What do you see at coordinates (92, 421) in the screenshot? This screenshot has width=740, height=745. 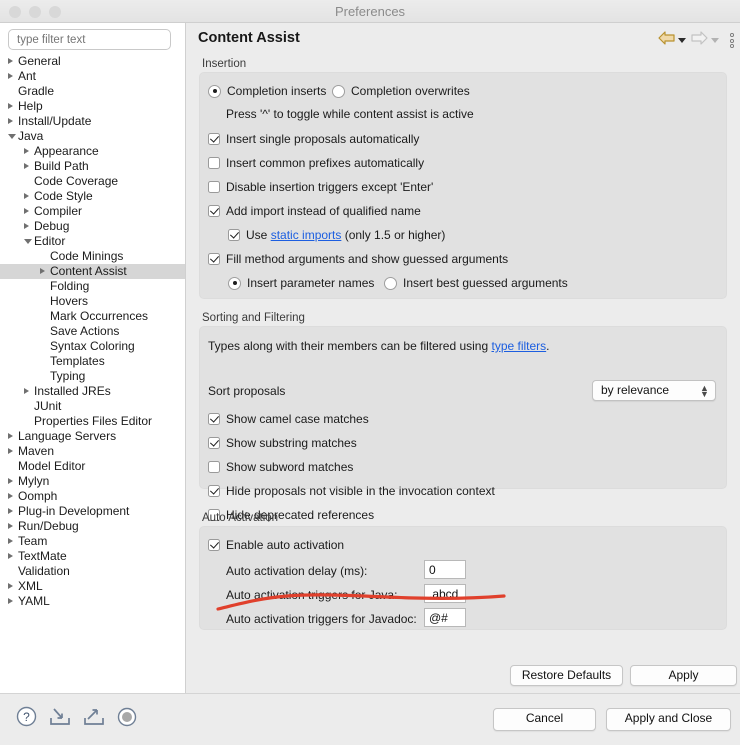 I see `sidebar-item-properties-files-editor: Properties Files Editor` at bounding box center [92, 421].